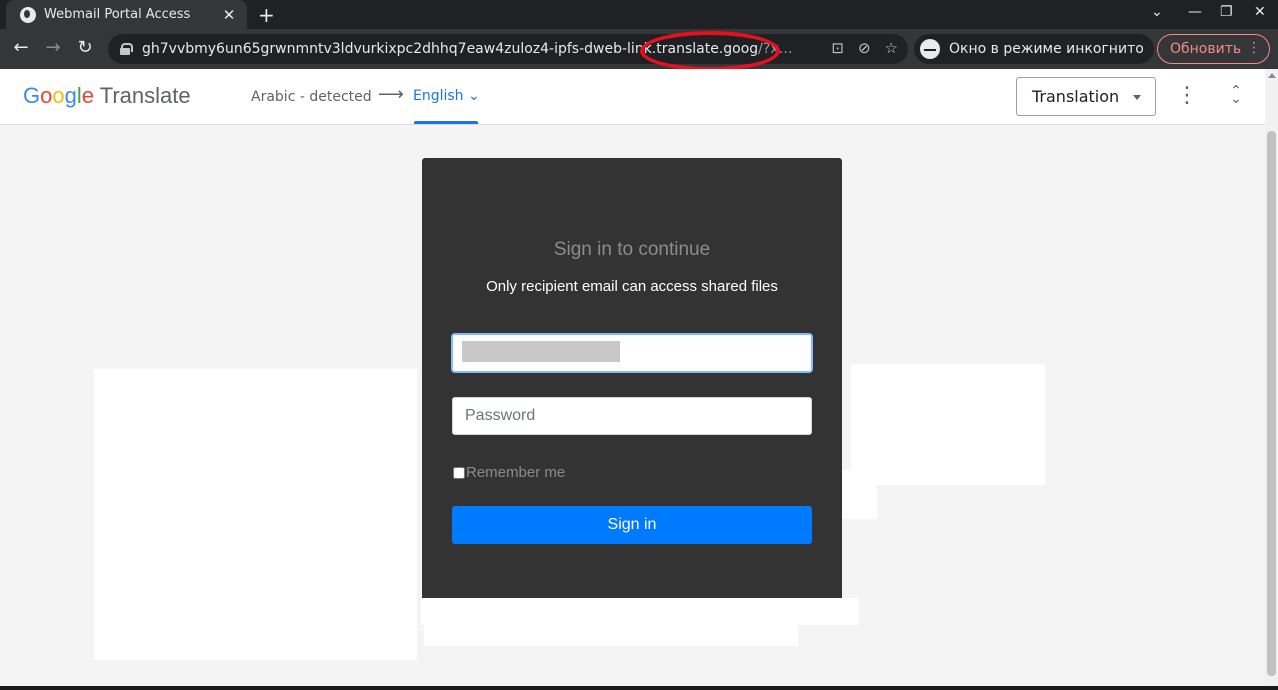 The height and width of the screenshot is (690, 1278). I want to click on remember-me-option: Remember me, so click(509, 472).